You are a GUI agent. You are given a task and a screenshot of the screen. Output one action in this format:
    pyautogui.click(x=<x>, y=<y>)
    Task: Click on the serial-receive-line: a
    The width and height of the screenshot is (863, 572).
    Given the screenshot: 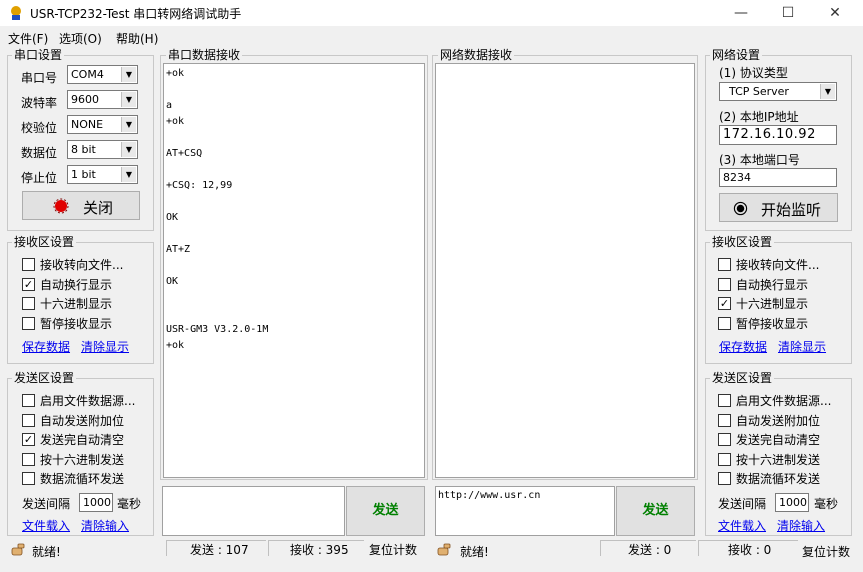 What is the action you would take?
    pyautogui.click(x=169, y=105)
    